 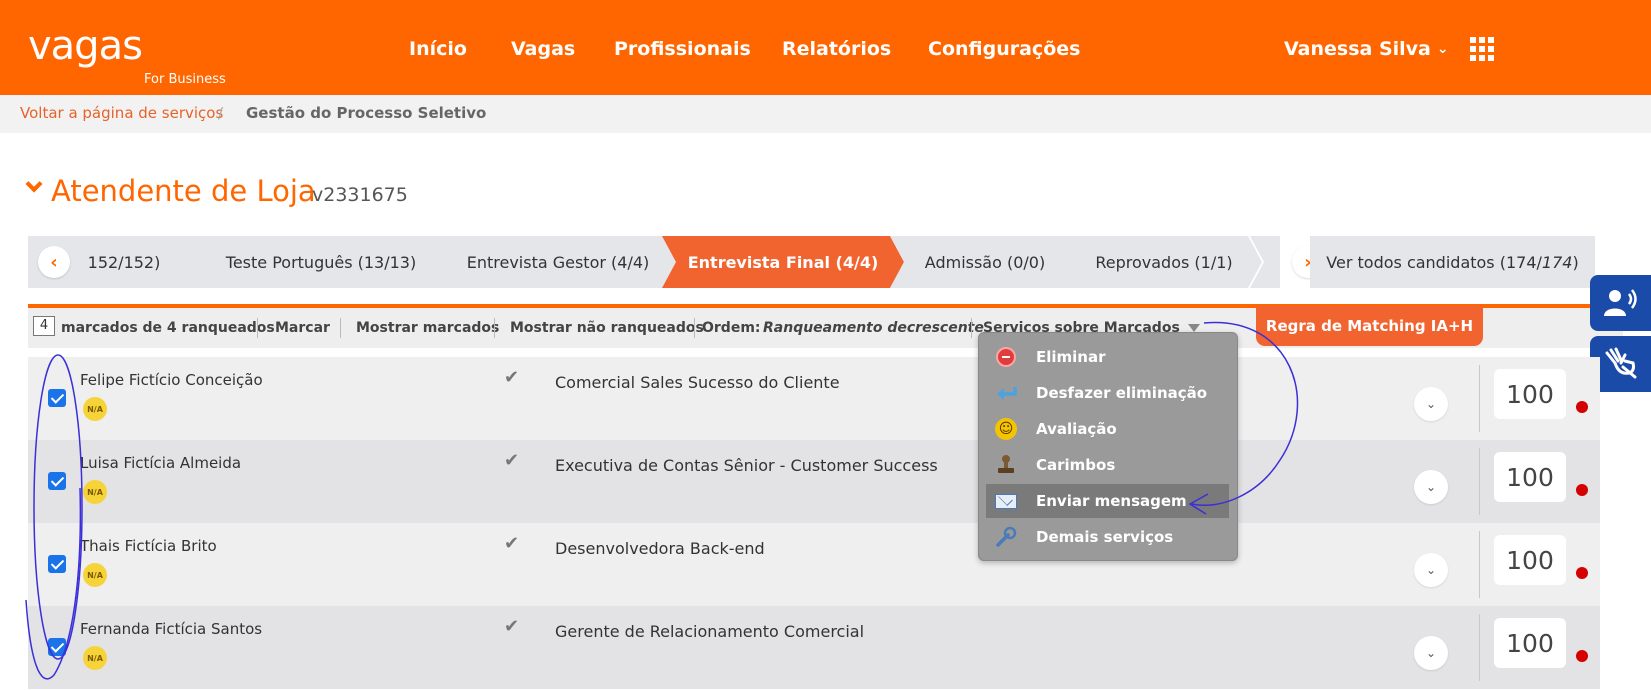 What do you see at coordinates (1620, 363) in the screenshot?
I see `sign-language-hands-icon` at bounding box center [1620, 363].